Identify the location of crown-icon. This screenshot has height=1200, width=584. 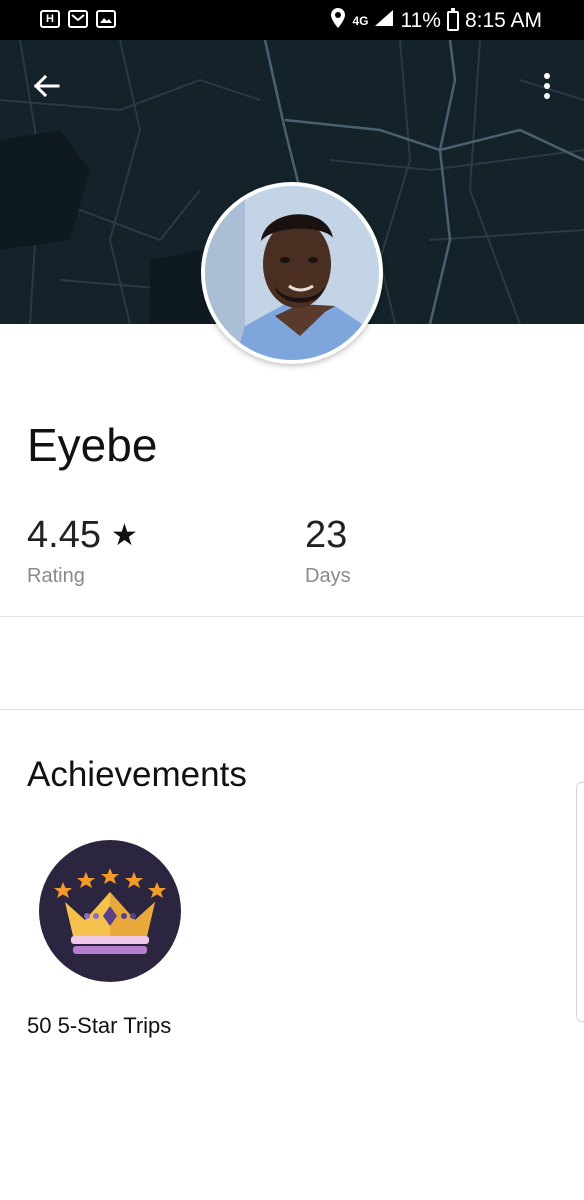
(110, 911).